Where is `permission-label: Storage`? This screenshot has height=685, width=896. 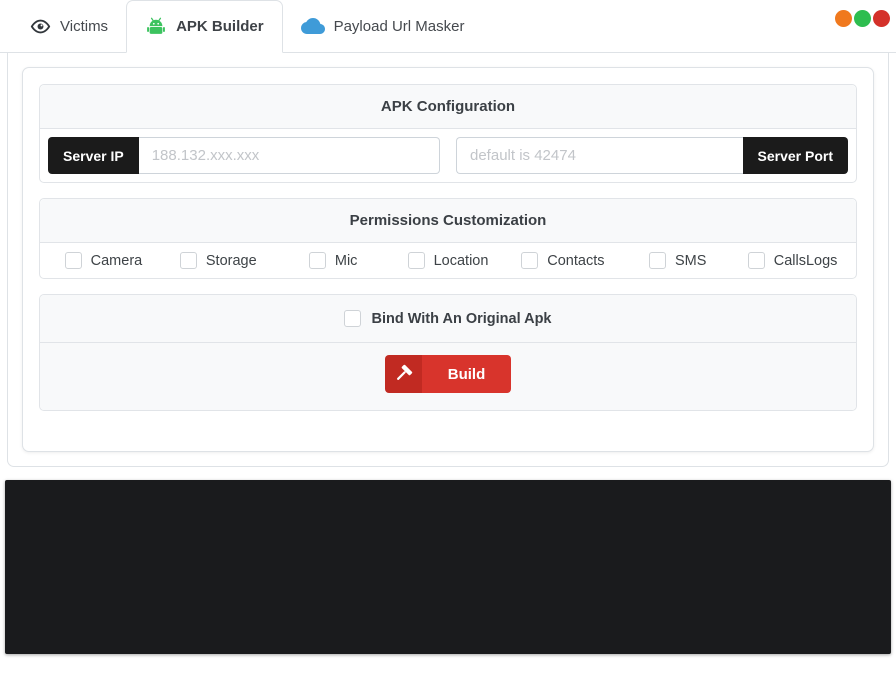
permission-label: Storage is located at coordinates (231, 260).